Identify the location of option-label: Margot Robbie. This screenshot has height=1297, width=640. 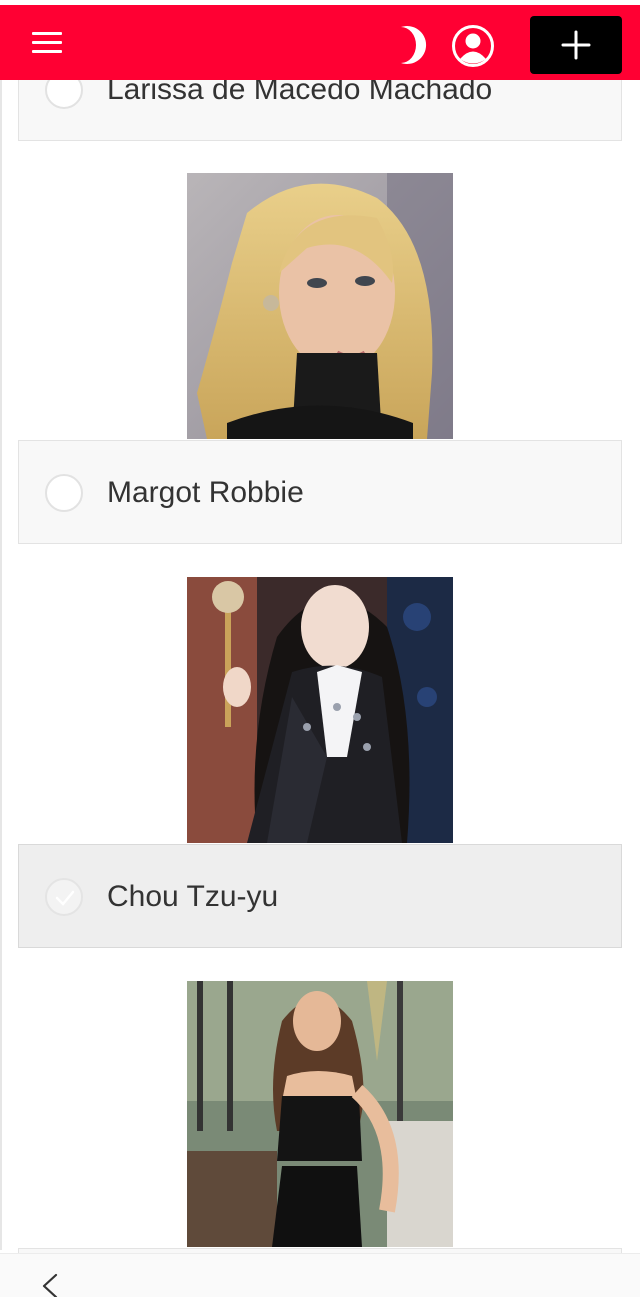
(205, 492).